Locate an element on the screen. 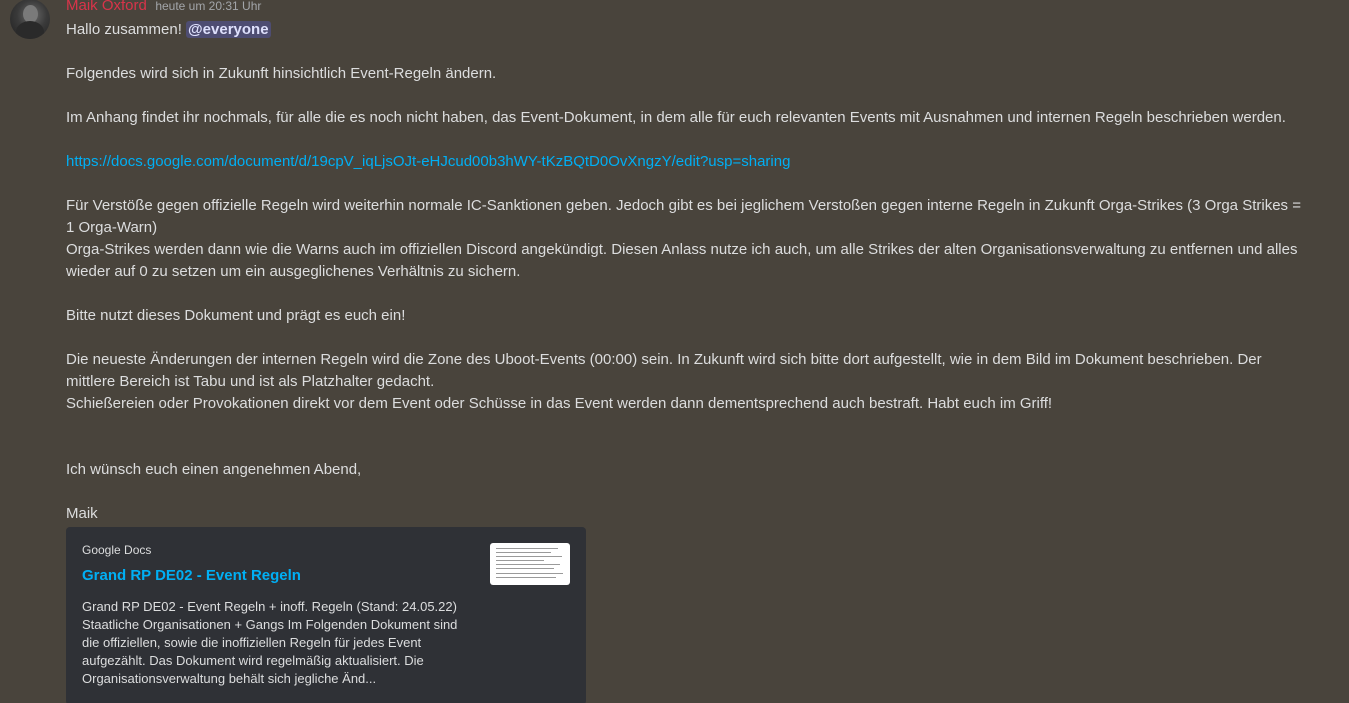 This screenshot has width=1349, height=703. document-thumbnail is located at coordinates (530, 564).